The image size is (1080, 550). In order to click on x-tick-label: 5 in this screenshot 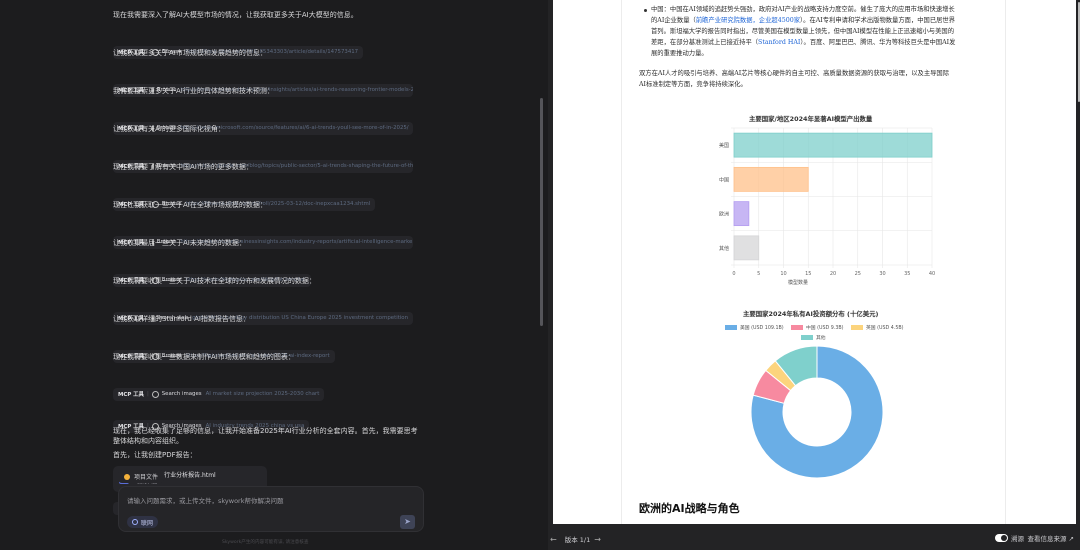, I will do `click(758, 274)`.